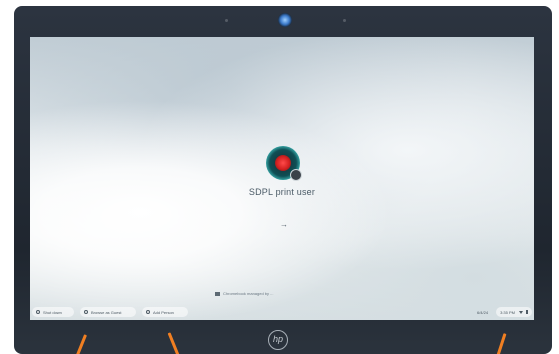 Image resolution: width=559 pixels, height=354 pixels. What do you see at coordinates (527, 312) in the screenshot?
I see `battery-icon` at bounding box center [527, 312].